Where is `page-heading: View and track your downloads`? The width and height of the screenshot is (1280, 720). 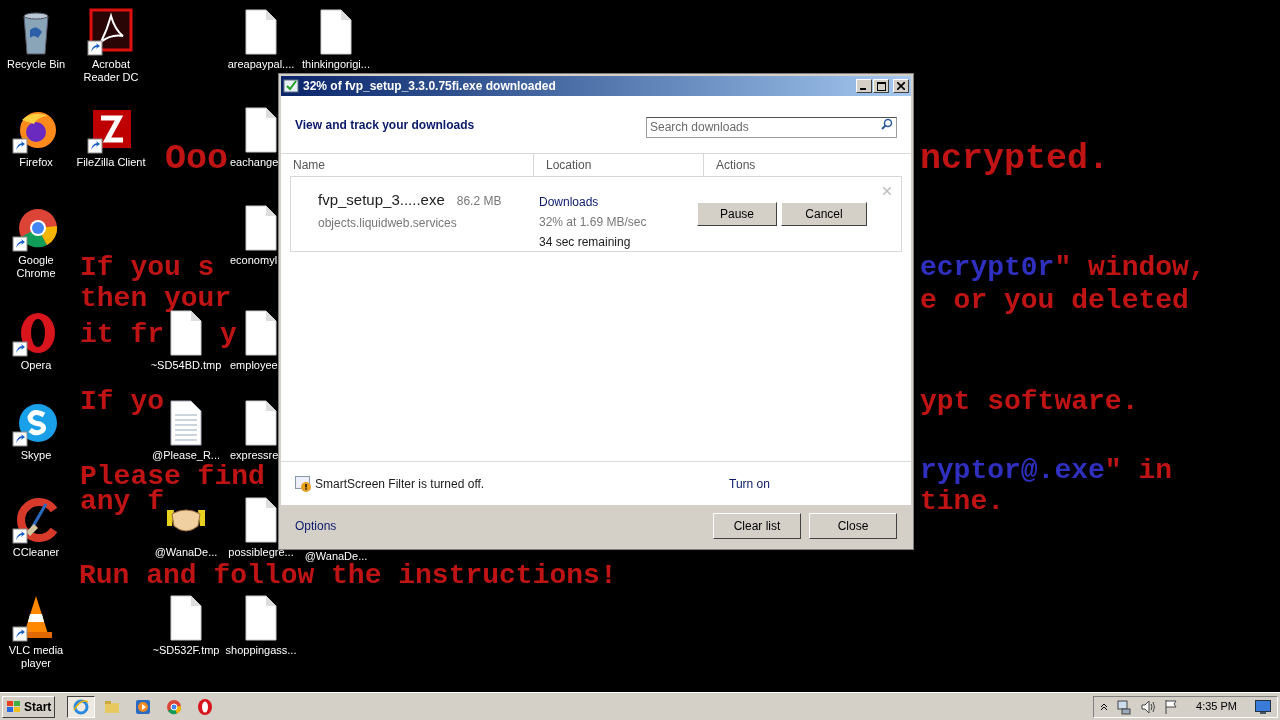 page-heading: View and track your downloads is located at coordinates (385, 125).